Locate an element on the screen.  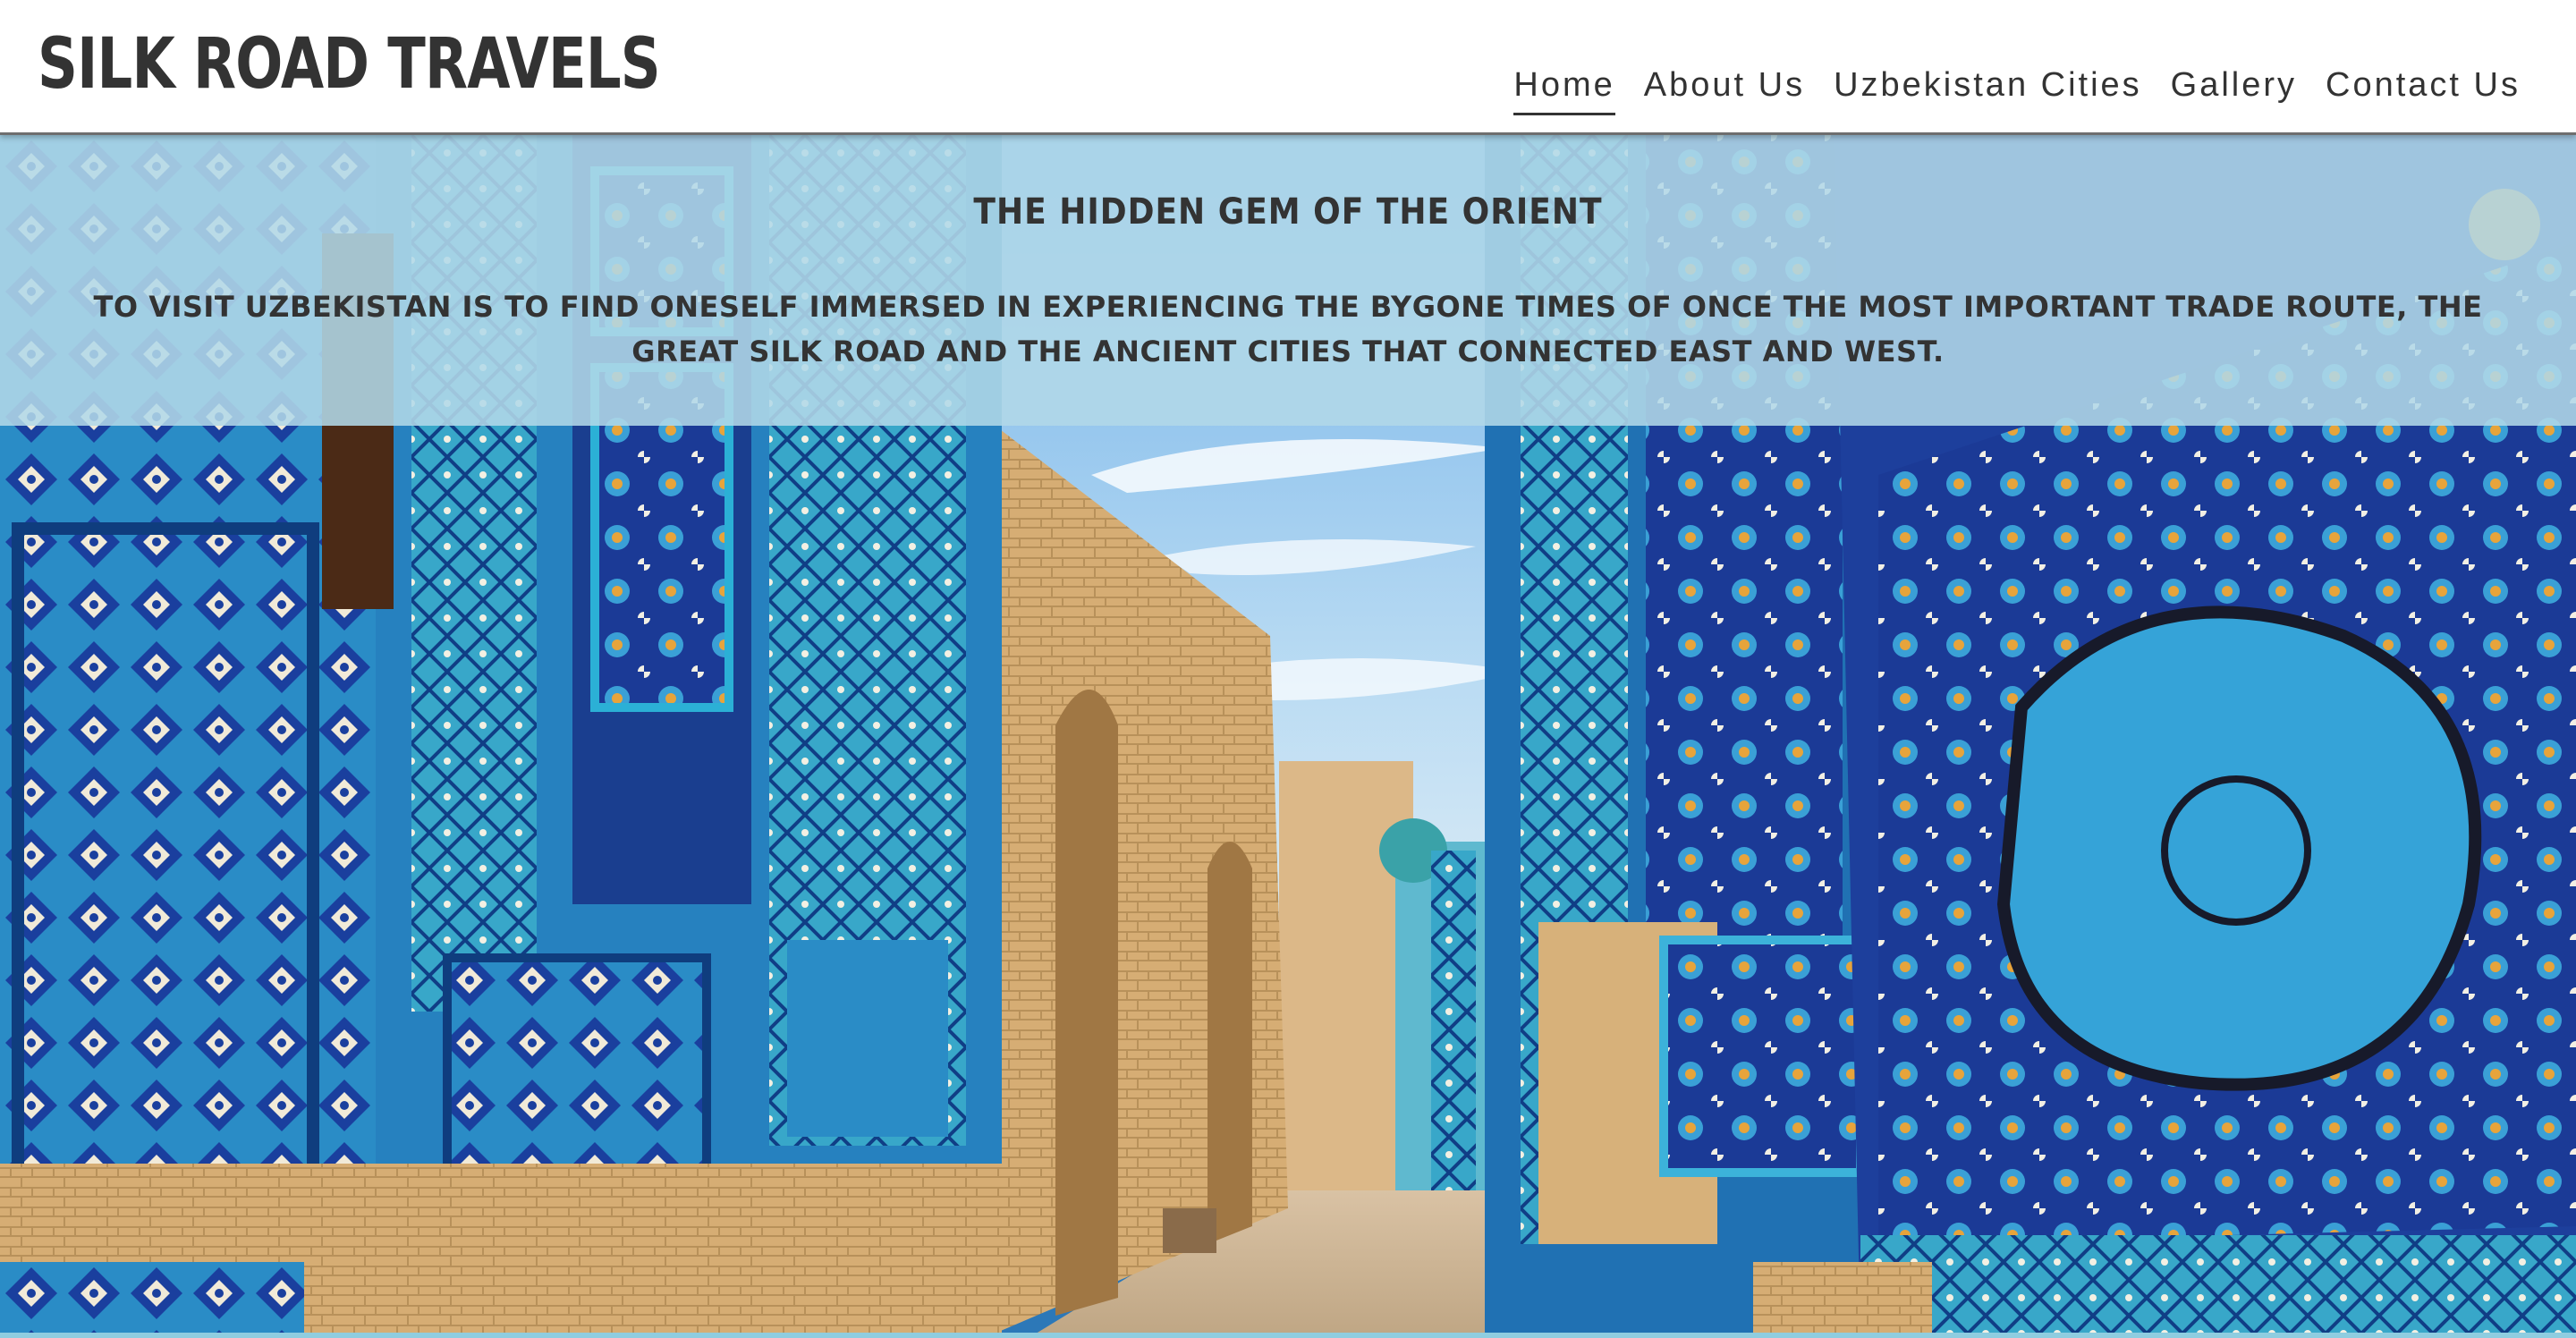
hero-title: THE HIDDEN GEM OF THE ORIENT is located at coordinates (1288, 212).